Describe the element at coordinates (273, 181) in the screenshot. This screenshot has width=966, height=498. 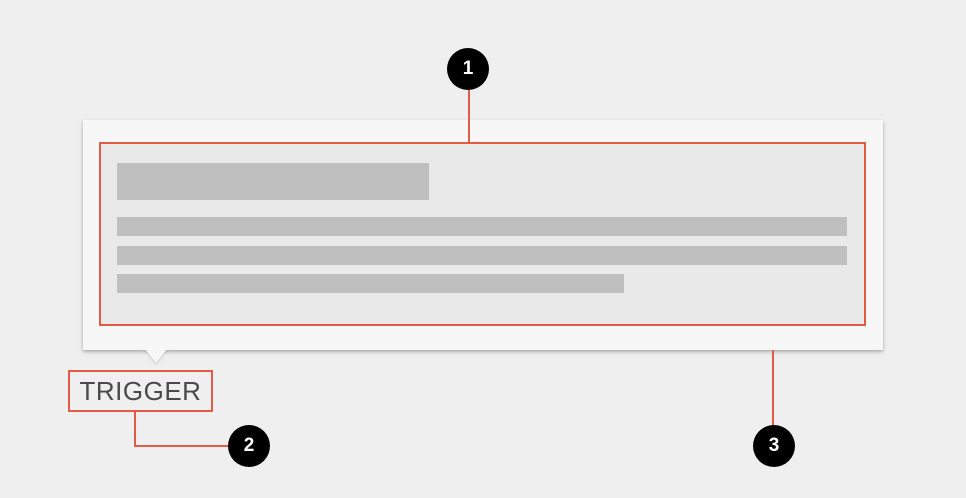
I see `placeholder-title` at that location.